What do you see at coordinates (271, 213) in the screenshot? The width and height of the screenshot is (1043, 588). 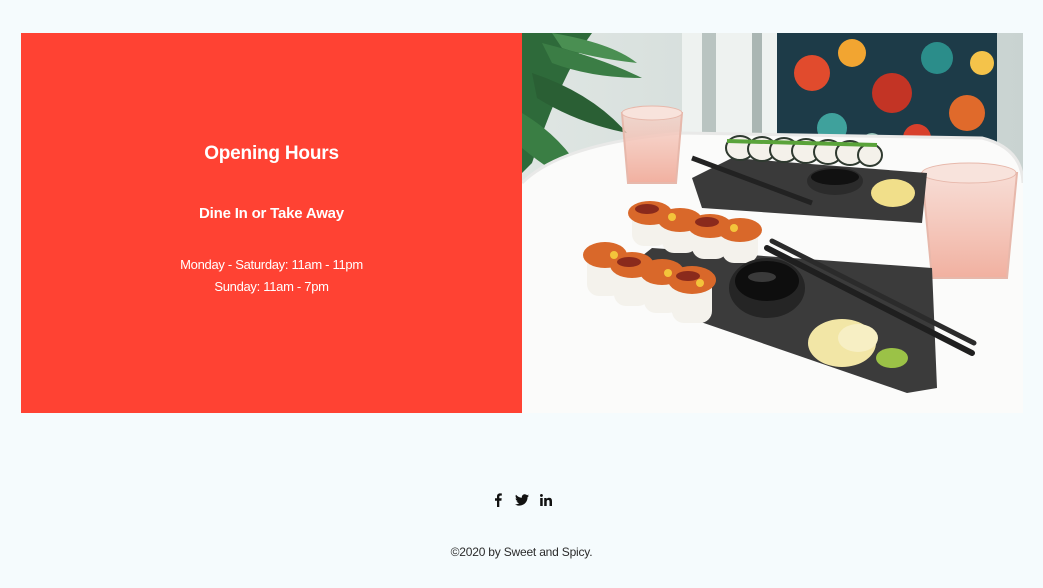 I see `opening-hours-subtitle: Dine In or Take Away` at bounding box center [271, 213].